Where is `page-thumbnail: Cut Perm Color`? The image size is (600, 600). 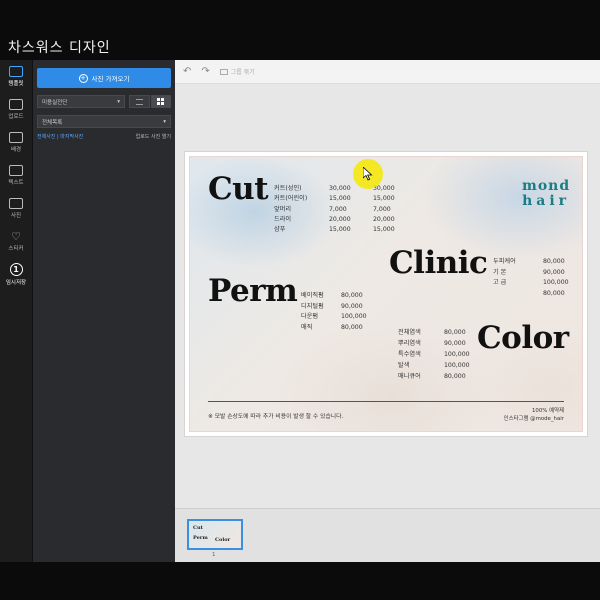 page-thumbnail: Cut Perm Color is located at coordinates (215, 534).